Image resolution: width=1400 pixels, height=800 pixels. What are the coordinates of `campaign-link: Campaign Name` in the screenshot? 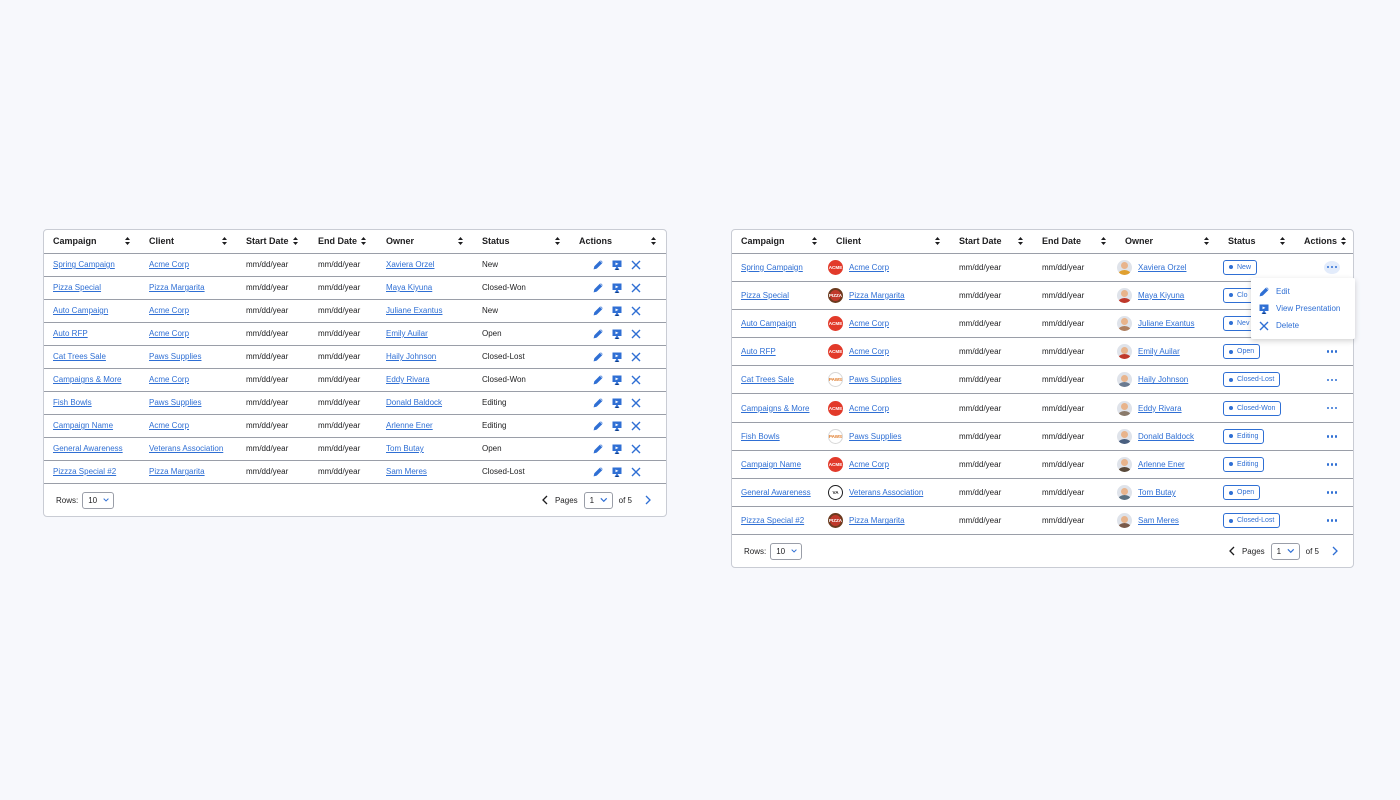 It's located at (83, 425).